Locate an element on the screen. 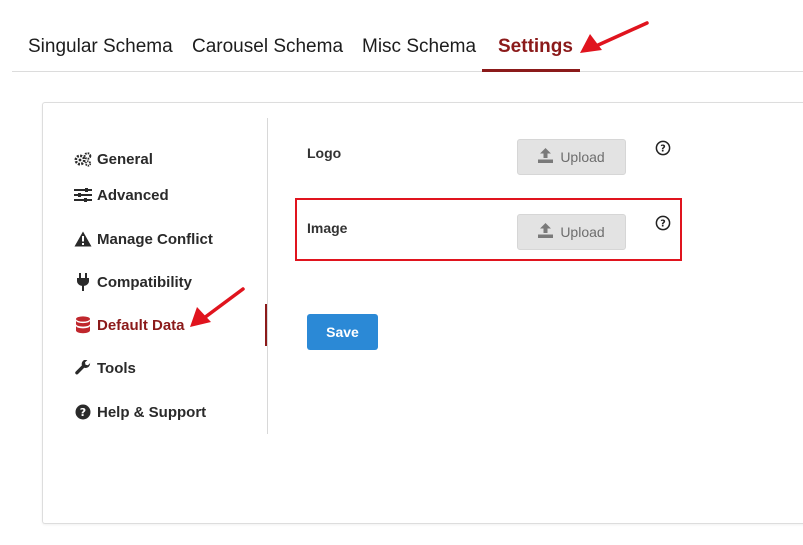 This screenshot has height=545, width=803. sidebar-item-general: General is located at coordinates (113, 159).